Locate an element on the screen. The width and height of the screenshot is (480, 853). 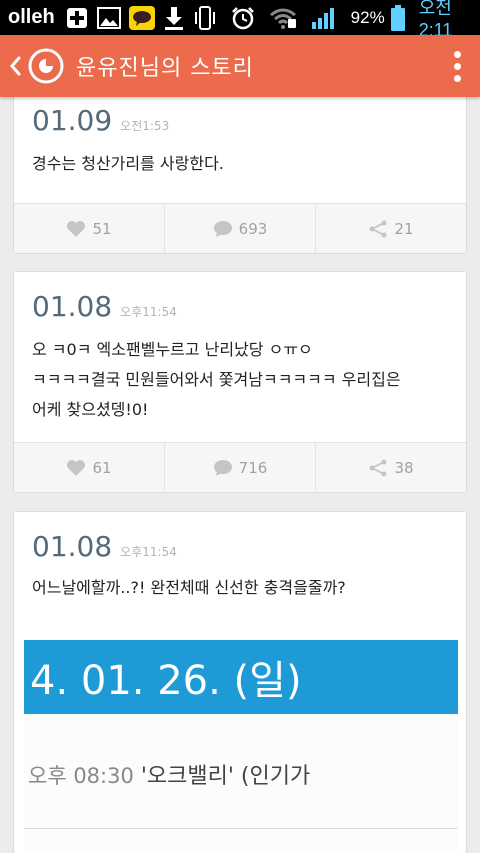
back-button is located at coordinates (15, 66).